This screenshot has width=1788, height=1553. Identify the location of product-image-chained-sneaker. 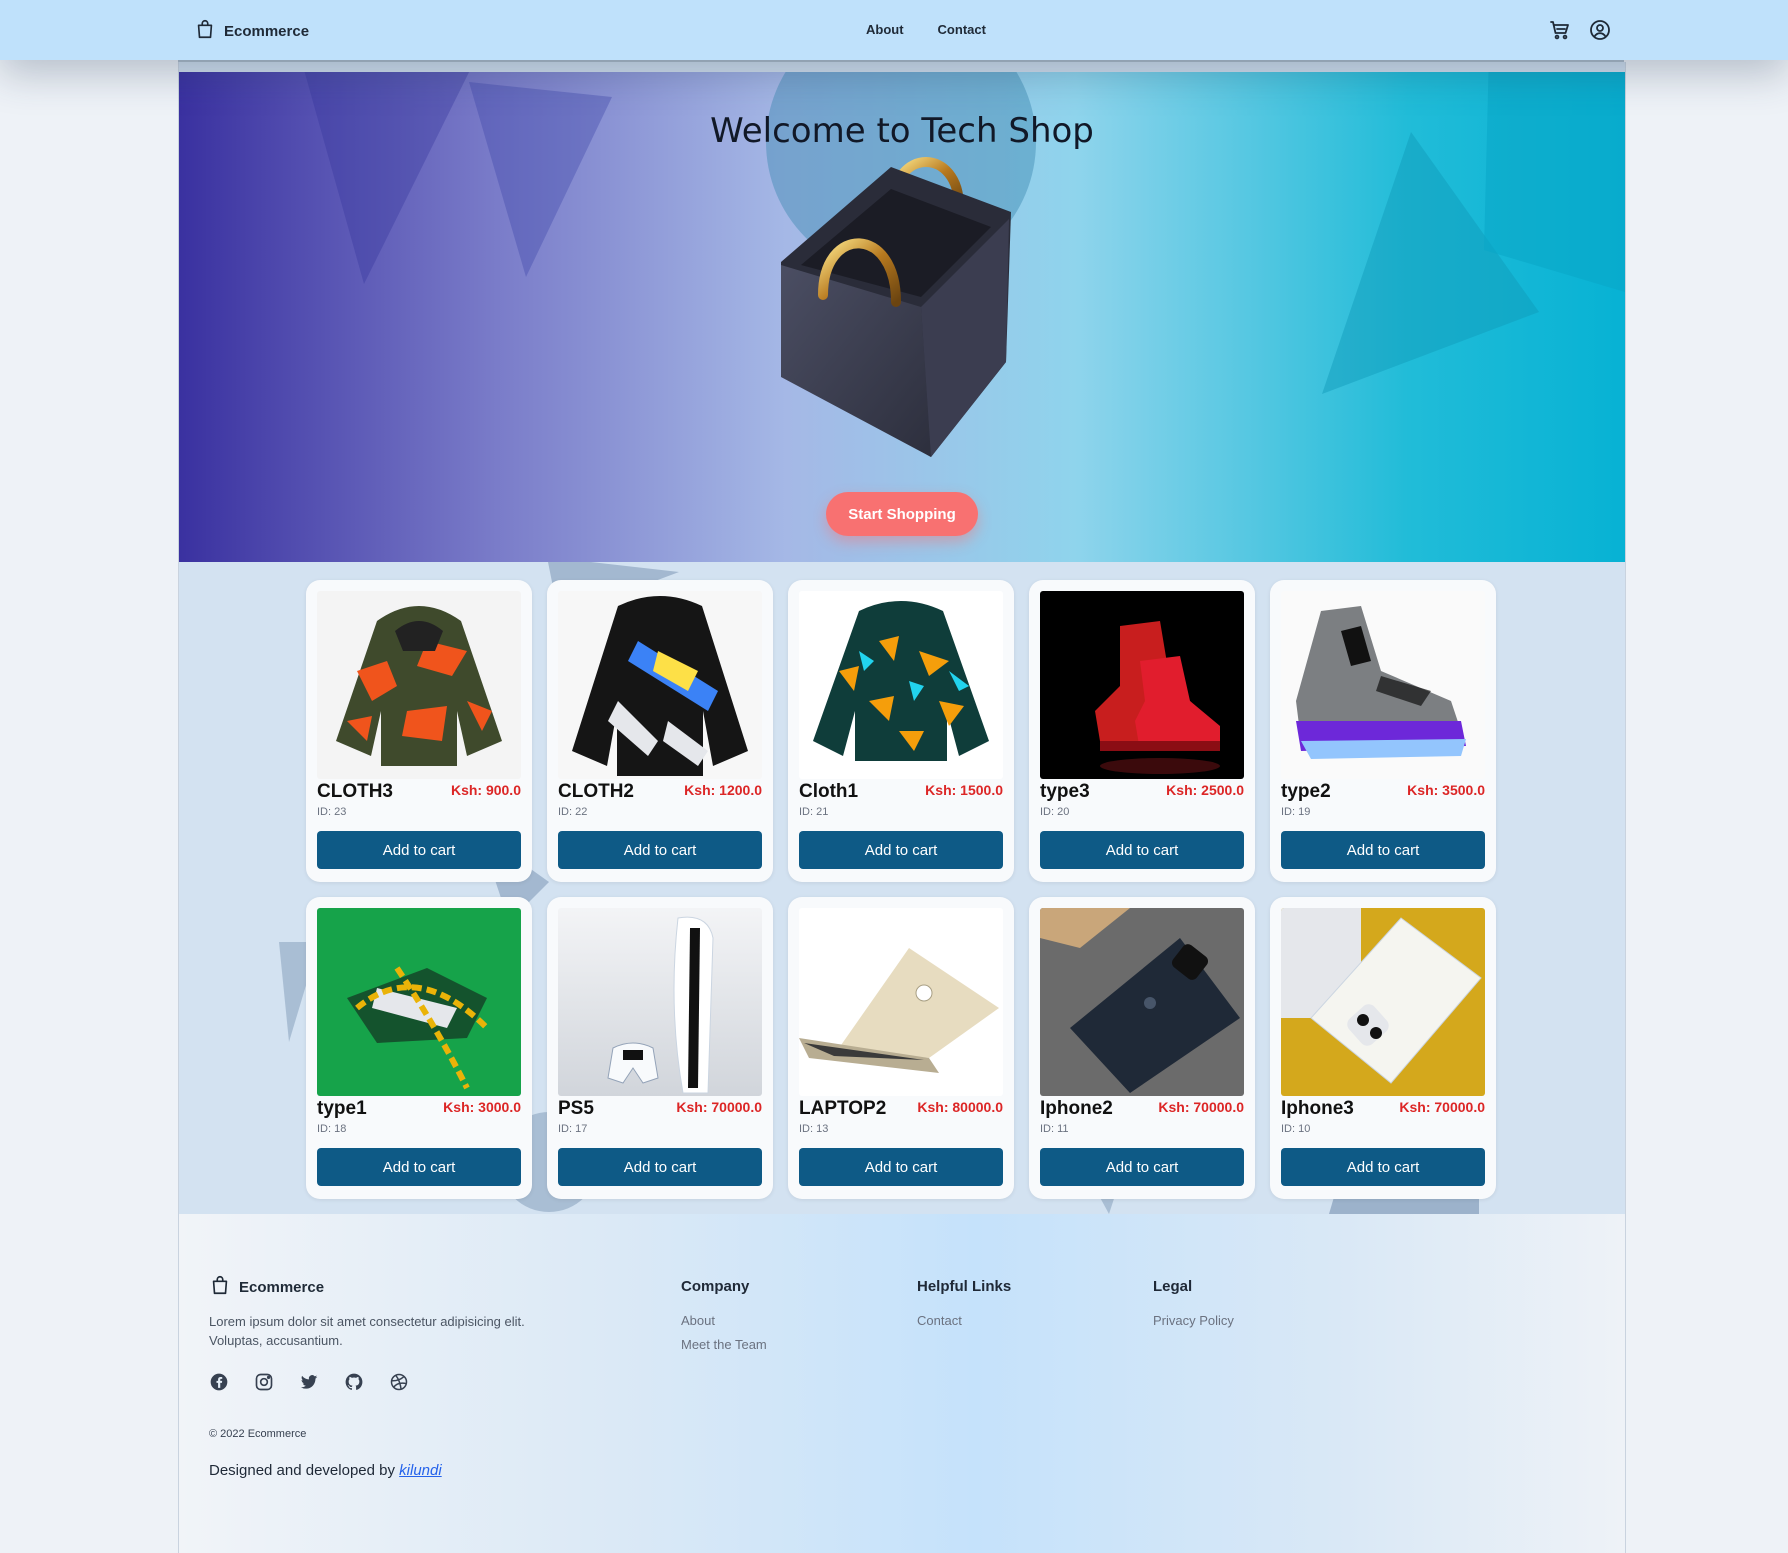
(419, 1002).